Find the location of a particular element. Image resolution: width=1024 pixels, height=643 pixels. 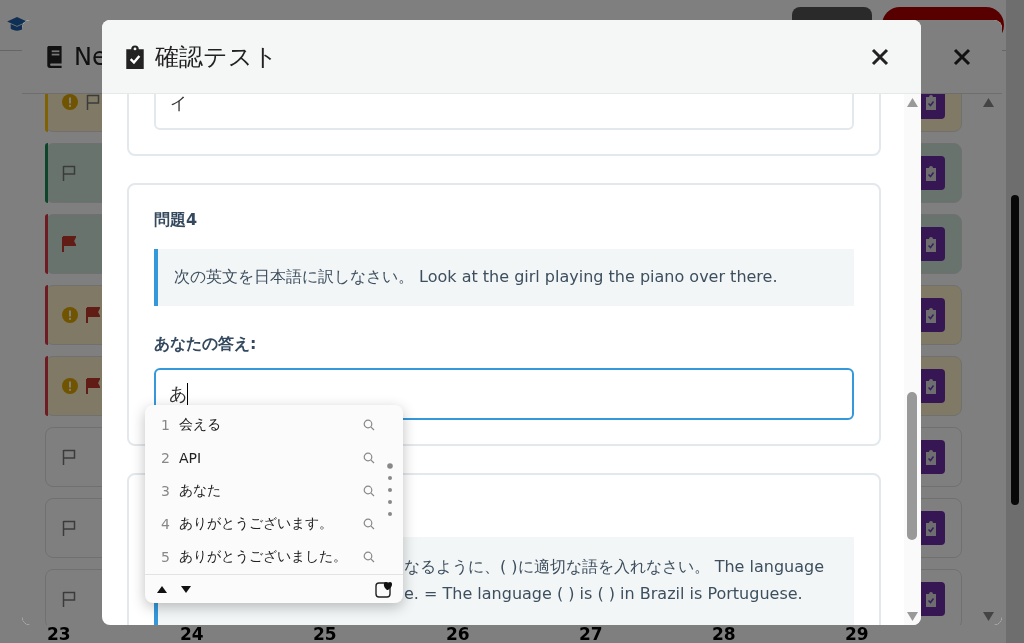

answer-field: イ is located at coordinates (504, 112).